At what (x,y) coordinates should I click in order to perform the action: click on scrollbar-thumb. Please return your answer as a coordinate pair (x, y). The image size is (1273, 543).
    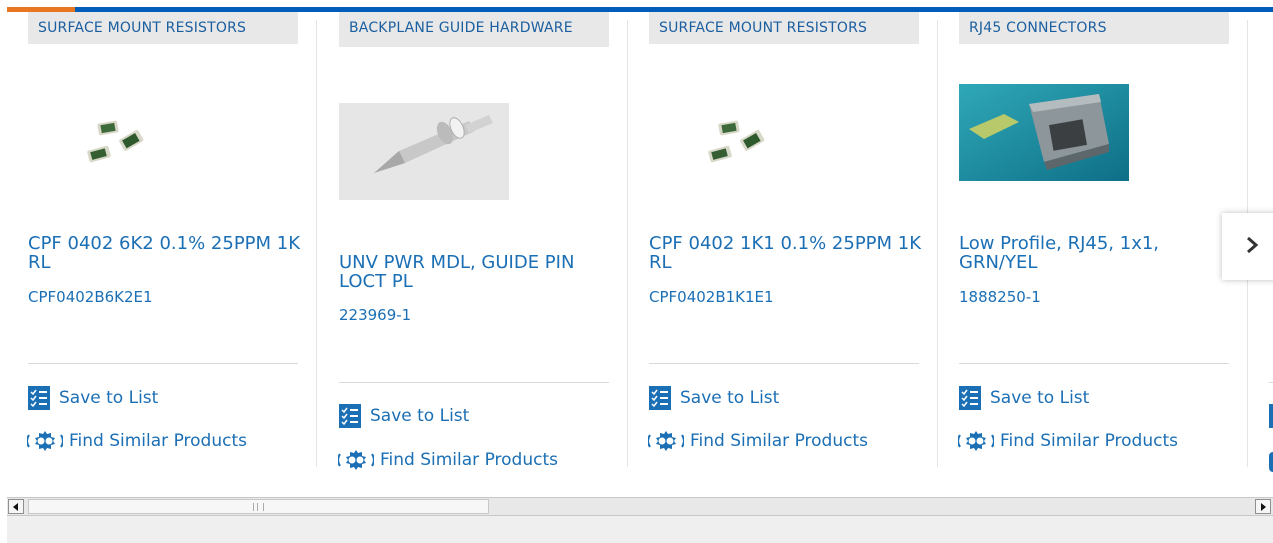
    Looking at the image, I should click on (258, 506).